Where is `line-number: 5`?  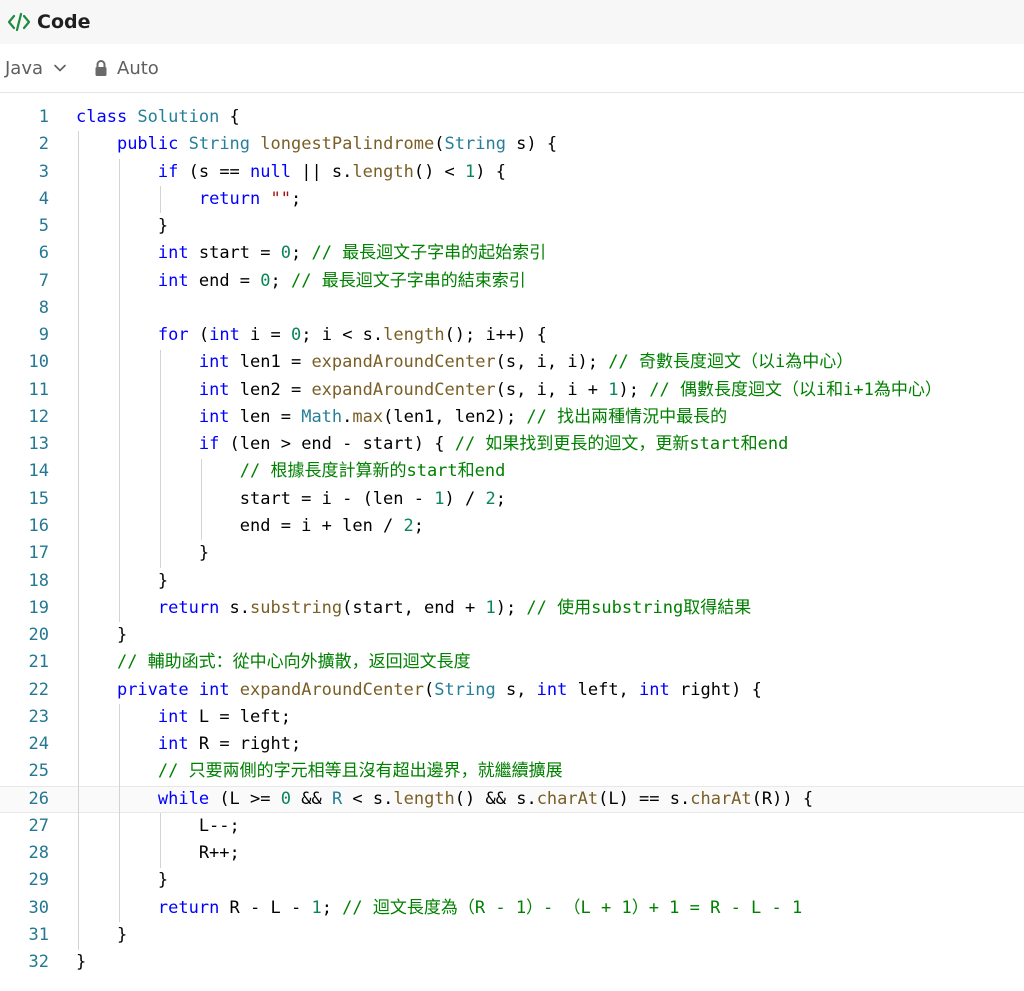 line-number: 5 is located at coordinates (43, 226).